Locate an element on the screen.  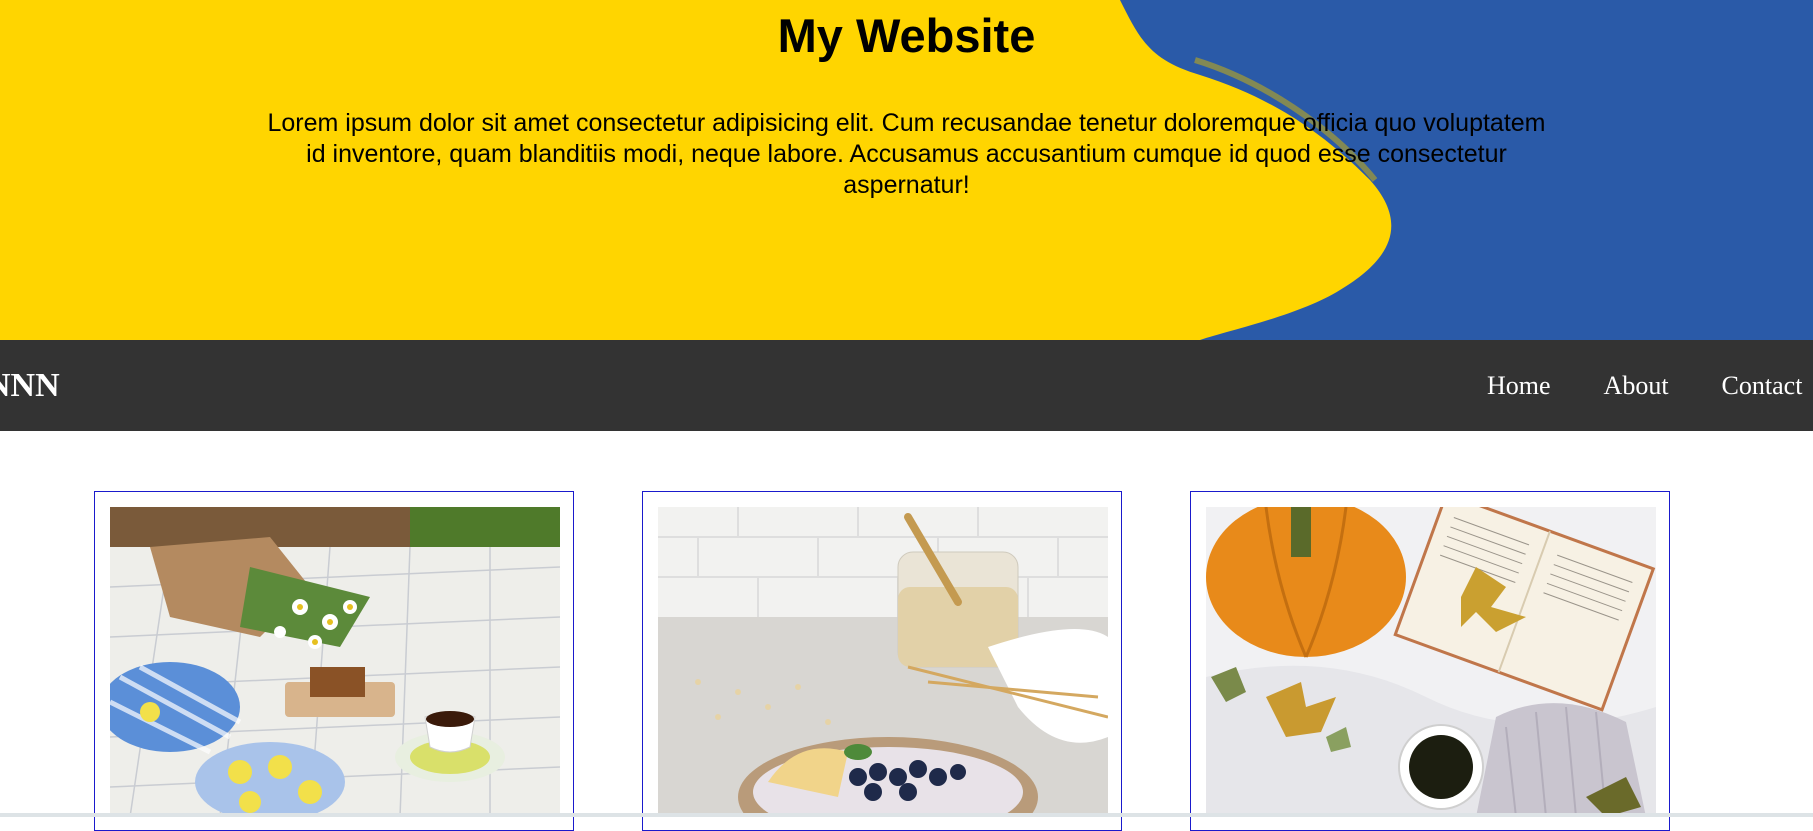
card-picnic is located at coordinates (334, 661).